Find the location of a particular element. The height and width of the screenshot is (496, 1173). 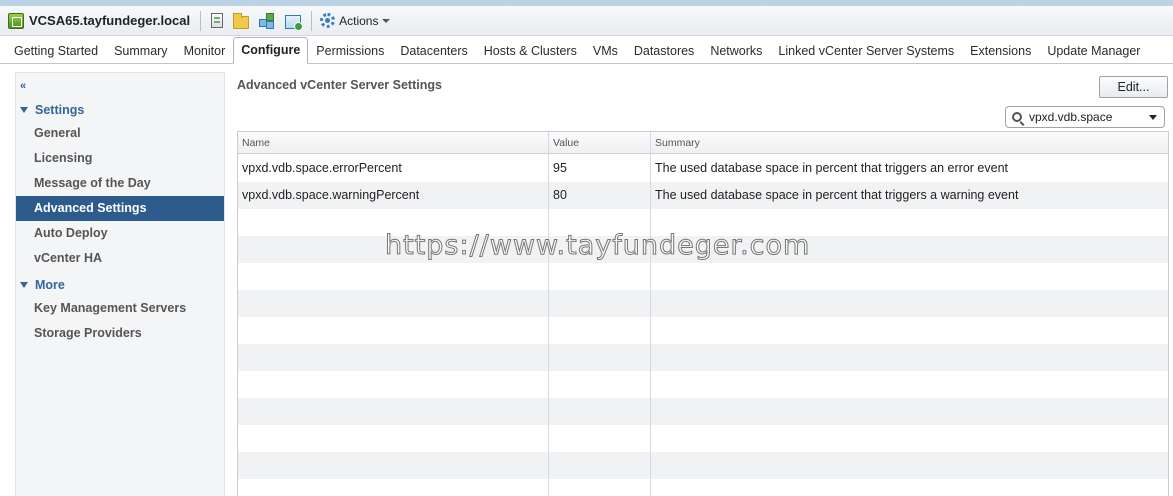

page-title: Advanced vCenter Server Settings is located at coordinates (339, 85).